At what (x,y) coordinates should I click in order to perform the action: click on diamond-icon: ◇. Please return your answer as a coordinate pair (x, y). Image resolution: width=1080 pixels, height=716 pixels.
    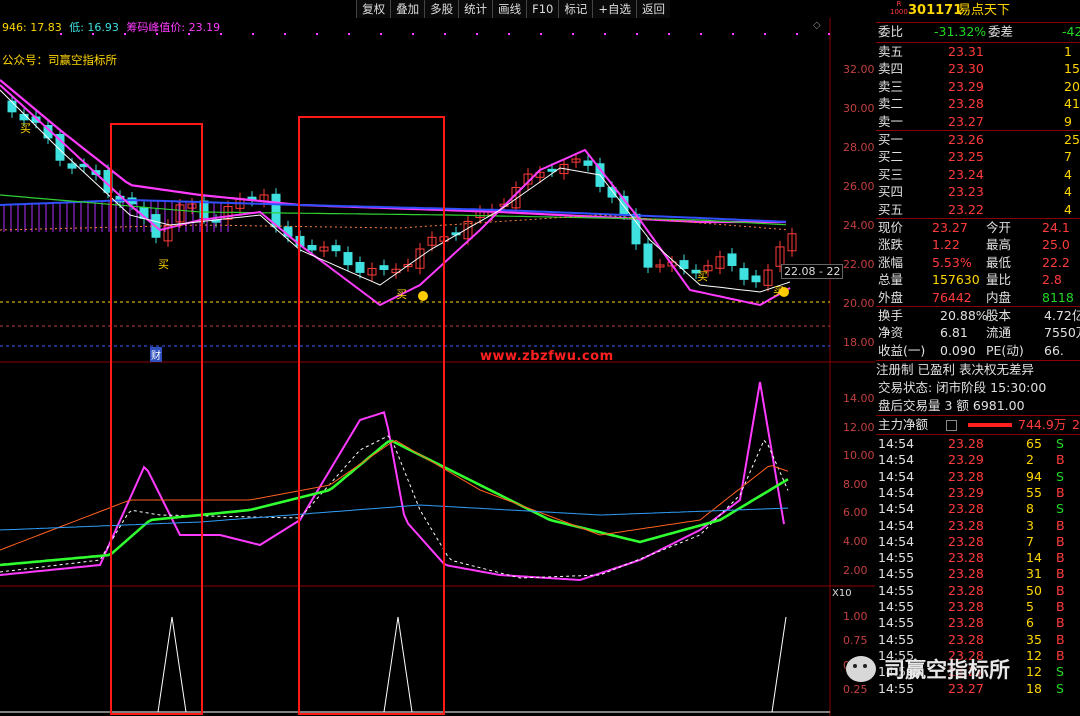
    Looking at the image, I should click on (817, 25).